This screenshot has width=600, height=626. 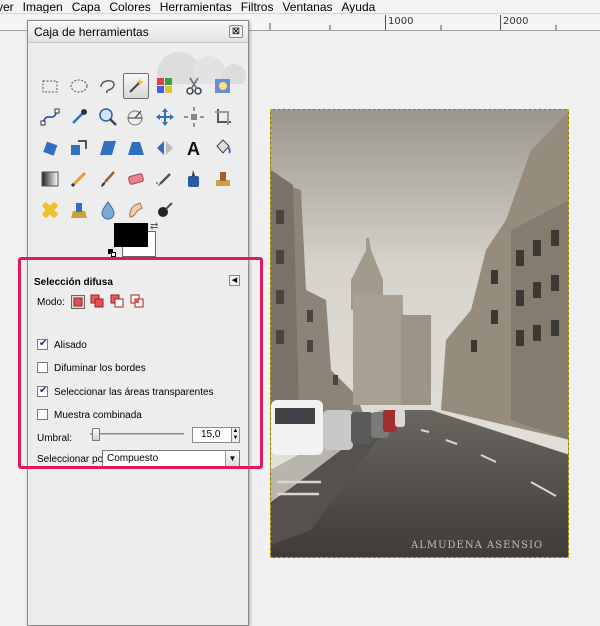 I want to click on foreground-select-icon, so click(x=223, y=86).